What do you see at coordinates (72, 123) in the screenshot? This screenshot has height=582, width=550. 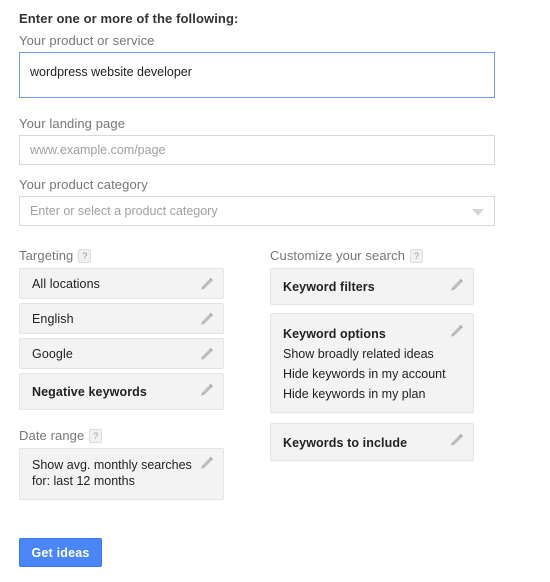 I see `landing-page-label: Your landing page` at bounding box center [72, 123].